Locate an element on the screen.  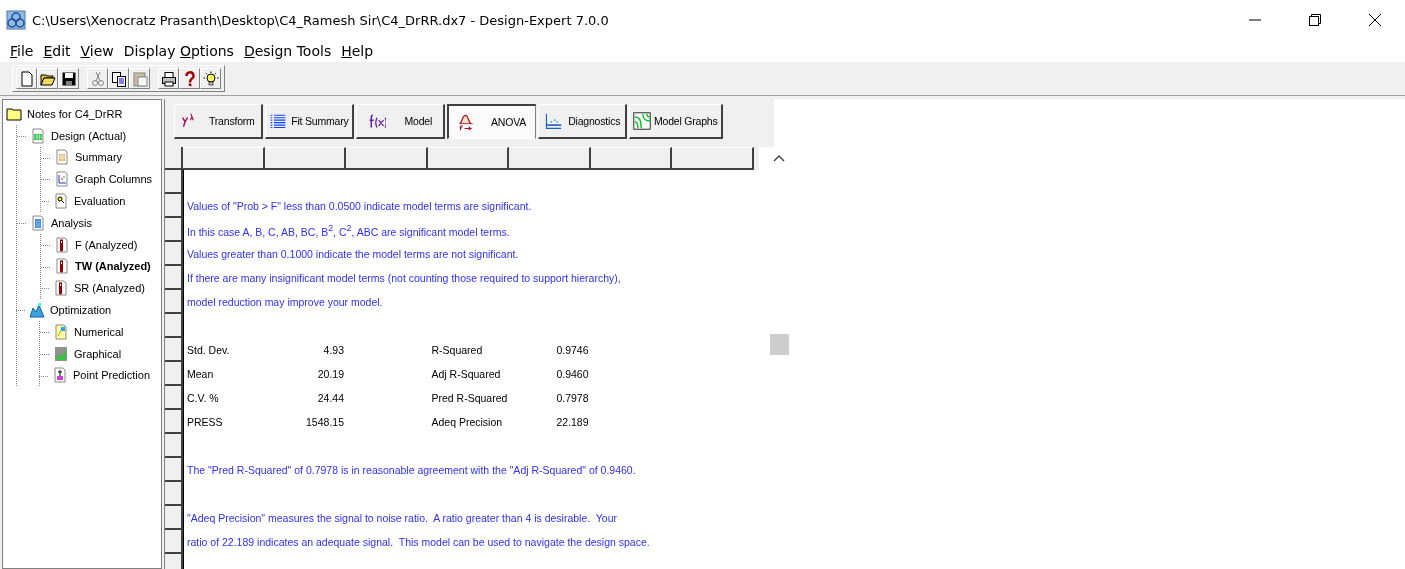
report-note: ratio of 22.189 indicates an adequate signal. This model can be used to navigate the design space. is located at coordinates (418, 542).